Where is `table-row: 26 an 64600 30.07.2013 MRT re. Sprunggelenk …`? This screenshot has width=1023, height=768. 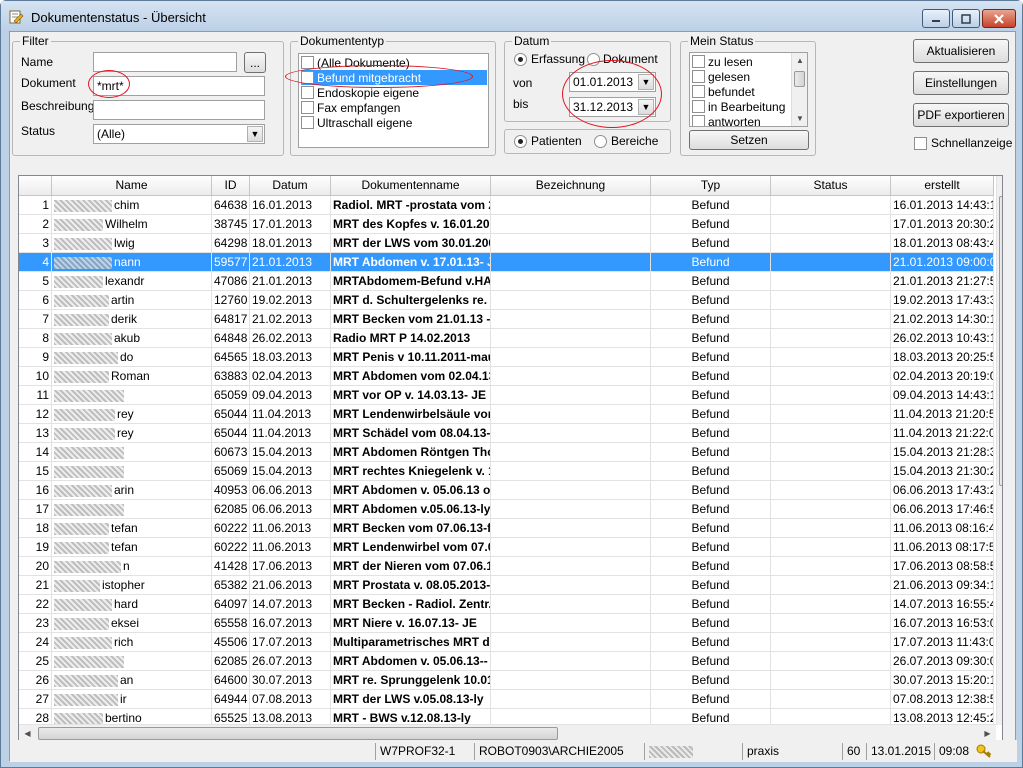
table-row: 26 an 64600 30.07.2013 MRT re. Sprunggelenk … is located at coordinates (506, 680).